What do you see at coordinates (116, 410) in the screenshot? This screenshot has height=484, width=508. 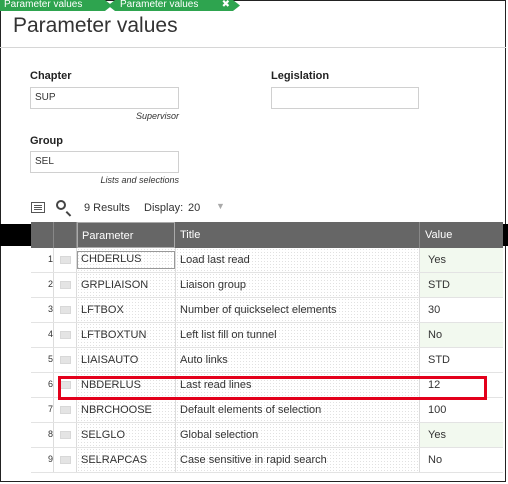 I see `parameter-cell: NBRCHOOSE` at bounding box center [116, 410].